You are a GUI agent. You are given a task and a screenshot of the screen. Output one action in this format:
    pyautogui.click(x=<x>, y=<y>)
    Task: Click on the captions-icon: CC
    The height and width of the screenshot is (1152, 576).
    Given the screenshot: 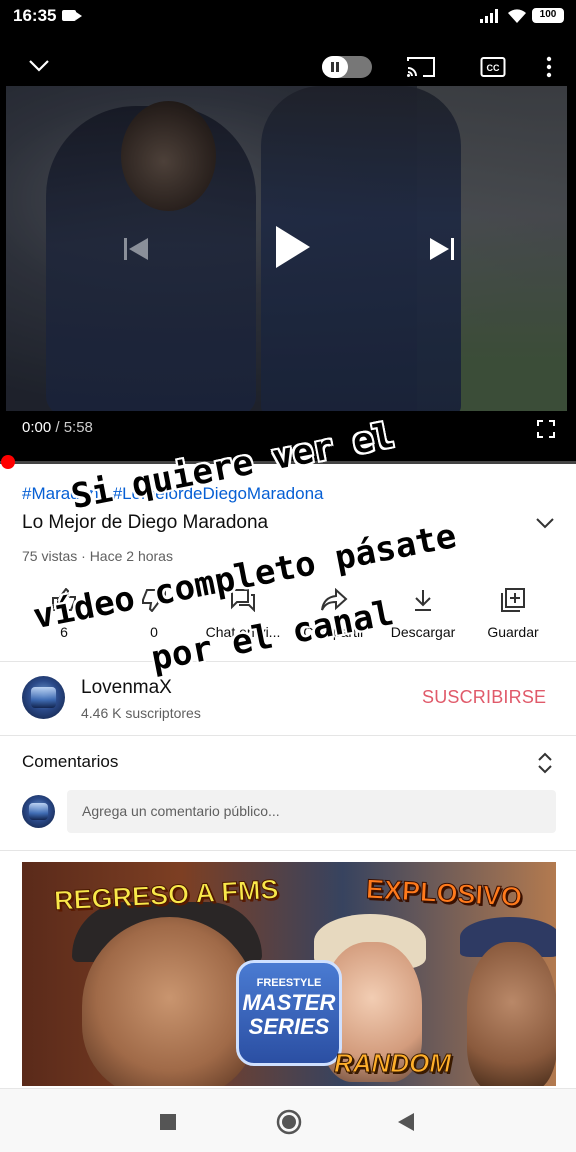 What is the action you would take?
    pyautogui.click(x=493, y=67)
    